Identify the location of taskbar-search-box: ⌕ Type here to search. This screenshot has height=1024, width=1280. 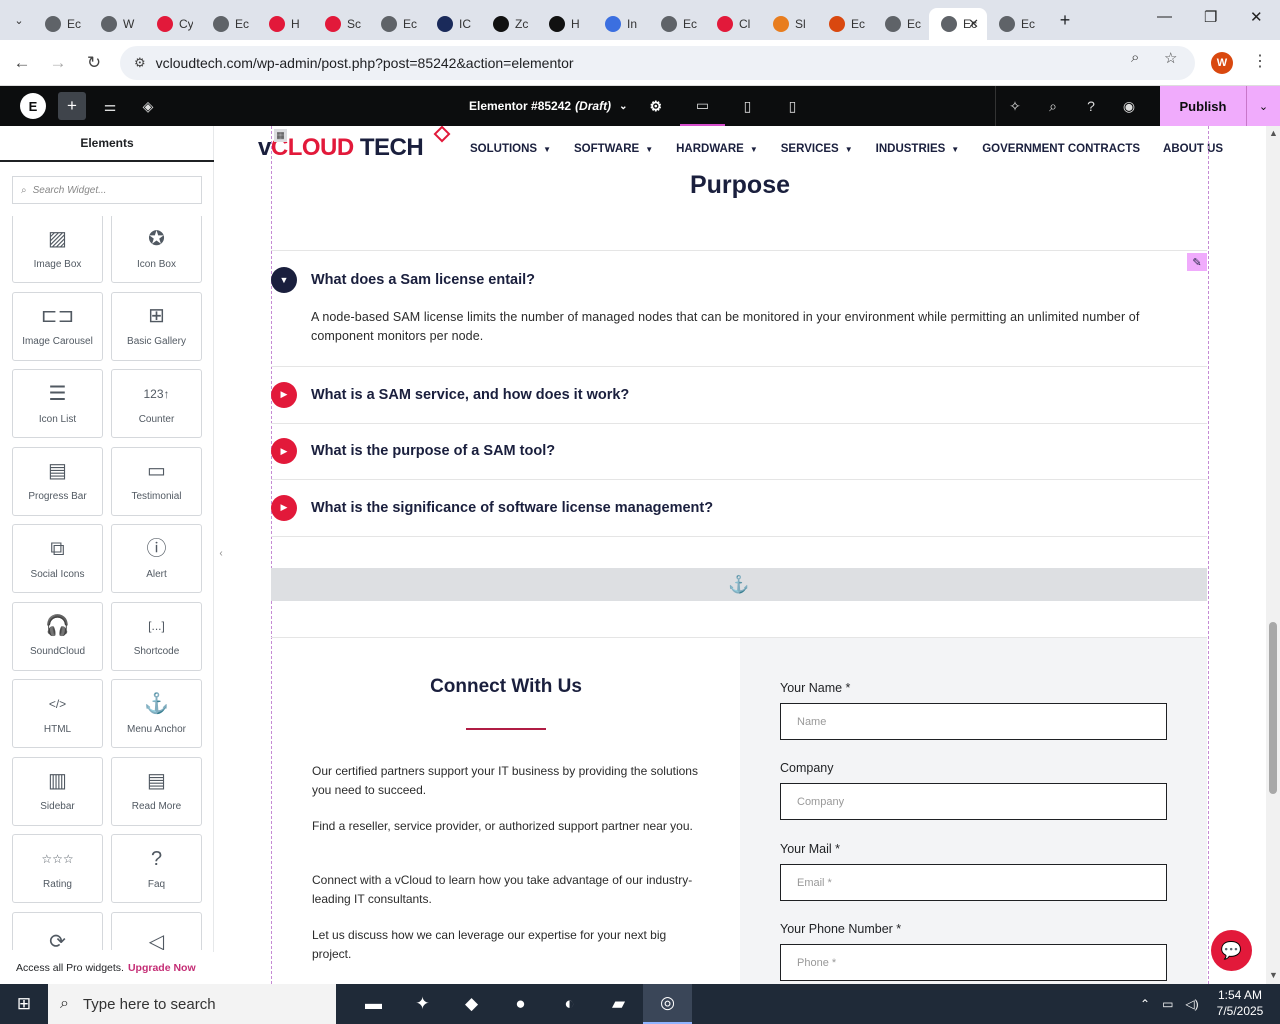
(192, 1004).